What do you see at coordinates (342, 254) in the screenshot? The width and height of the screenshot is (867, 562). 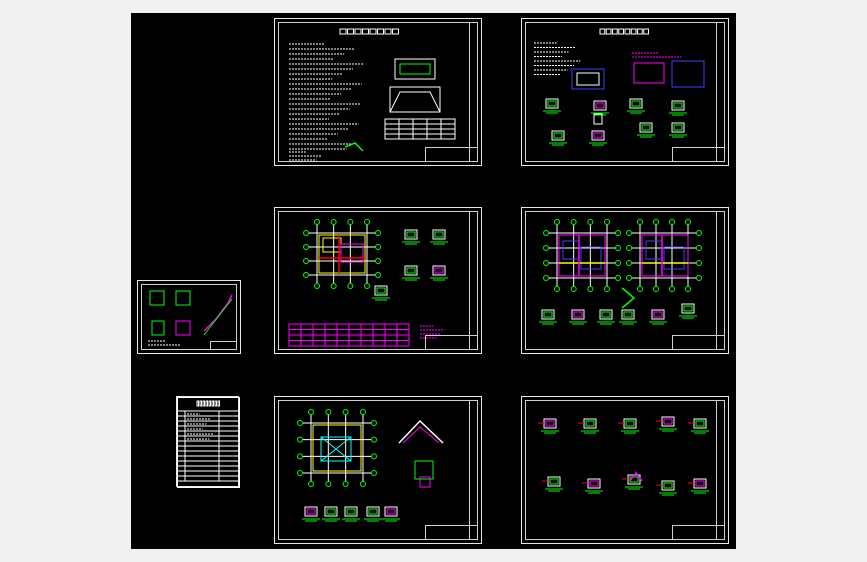 I see `foundation-beam` at bounding box center [342, 254].